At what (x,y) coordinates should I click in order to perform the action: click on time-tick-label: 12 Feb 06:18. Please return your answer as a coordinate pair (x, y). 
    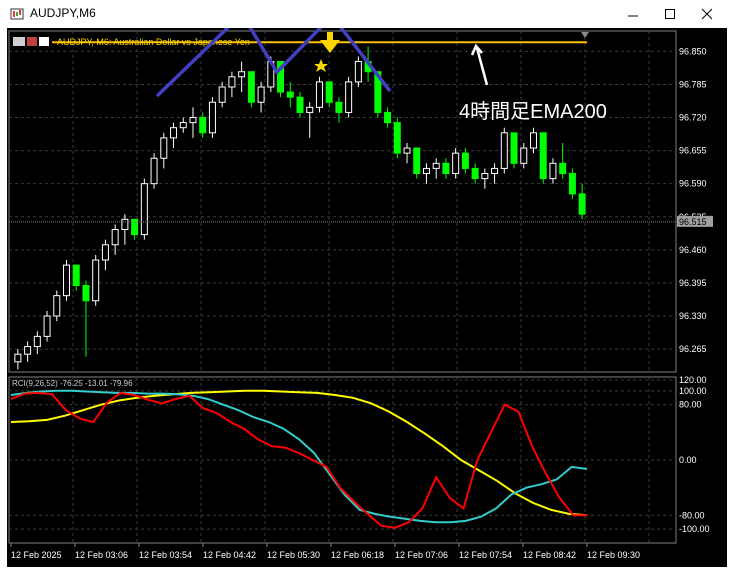
    Looking at the image, I should click on (357, 555).